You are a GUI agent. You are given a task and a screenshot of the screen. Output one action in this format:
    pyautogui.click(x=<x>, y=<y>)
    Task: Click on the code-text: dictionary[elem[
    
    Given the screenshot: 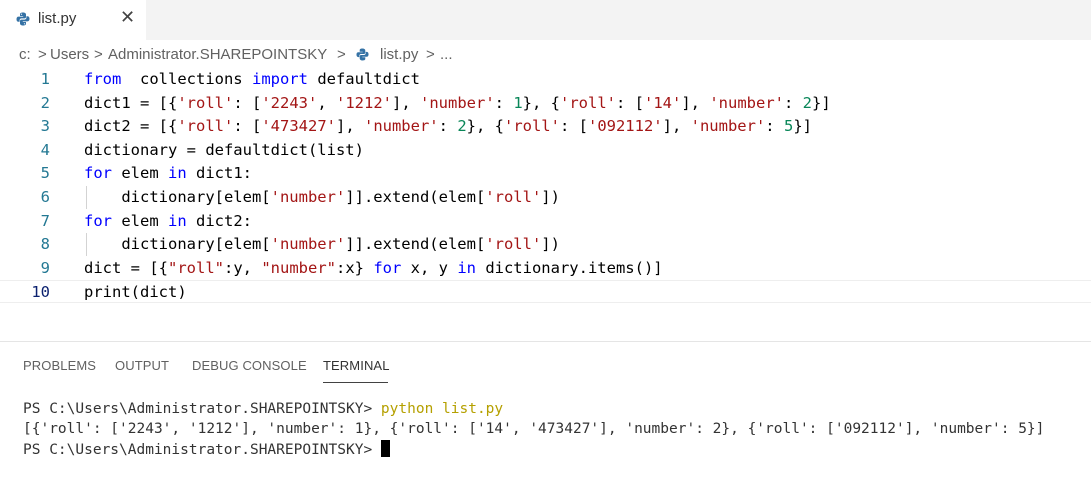 What is the action you would take?
    pyautogui.click(x=177, y=197)
    